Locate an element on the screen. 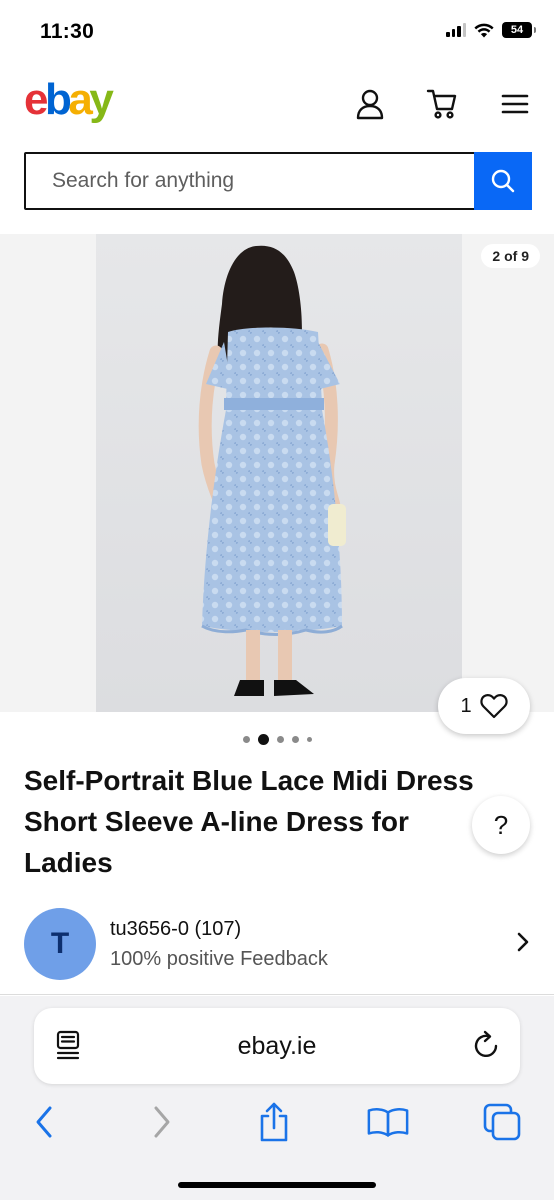 The height and width of the screenshot is (1200, 554). image-counter: 2 of 9 is located at coordinates (510, 256).